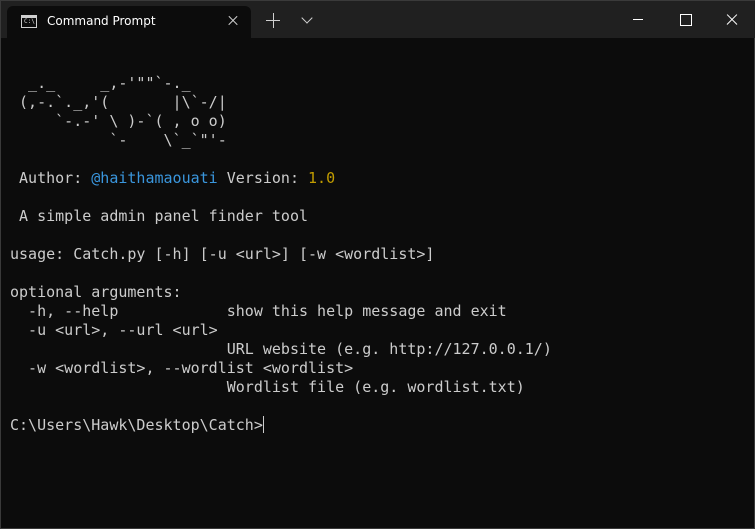 This screenshot has width=755, height=529. I want to click on option-line: -u <url>, --url <url>, so click(114, 330).